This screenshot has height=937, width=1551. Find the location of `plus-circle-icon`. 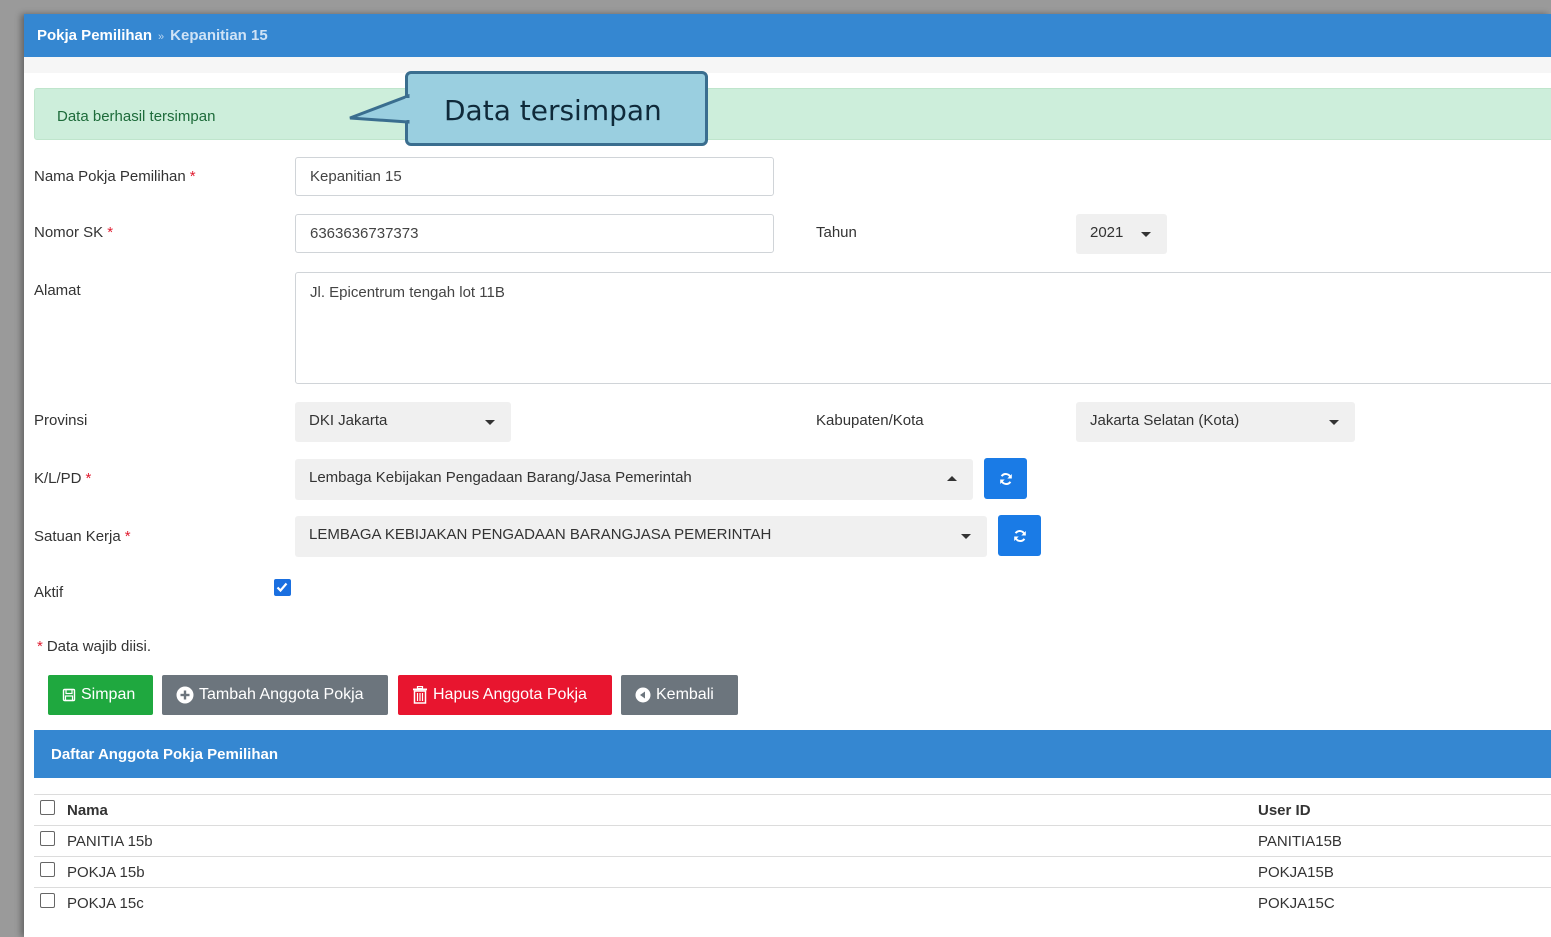

plus-circle-icon is located at coordinates (185, 695).